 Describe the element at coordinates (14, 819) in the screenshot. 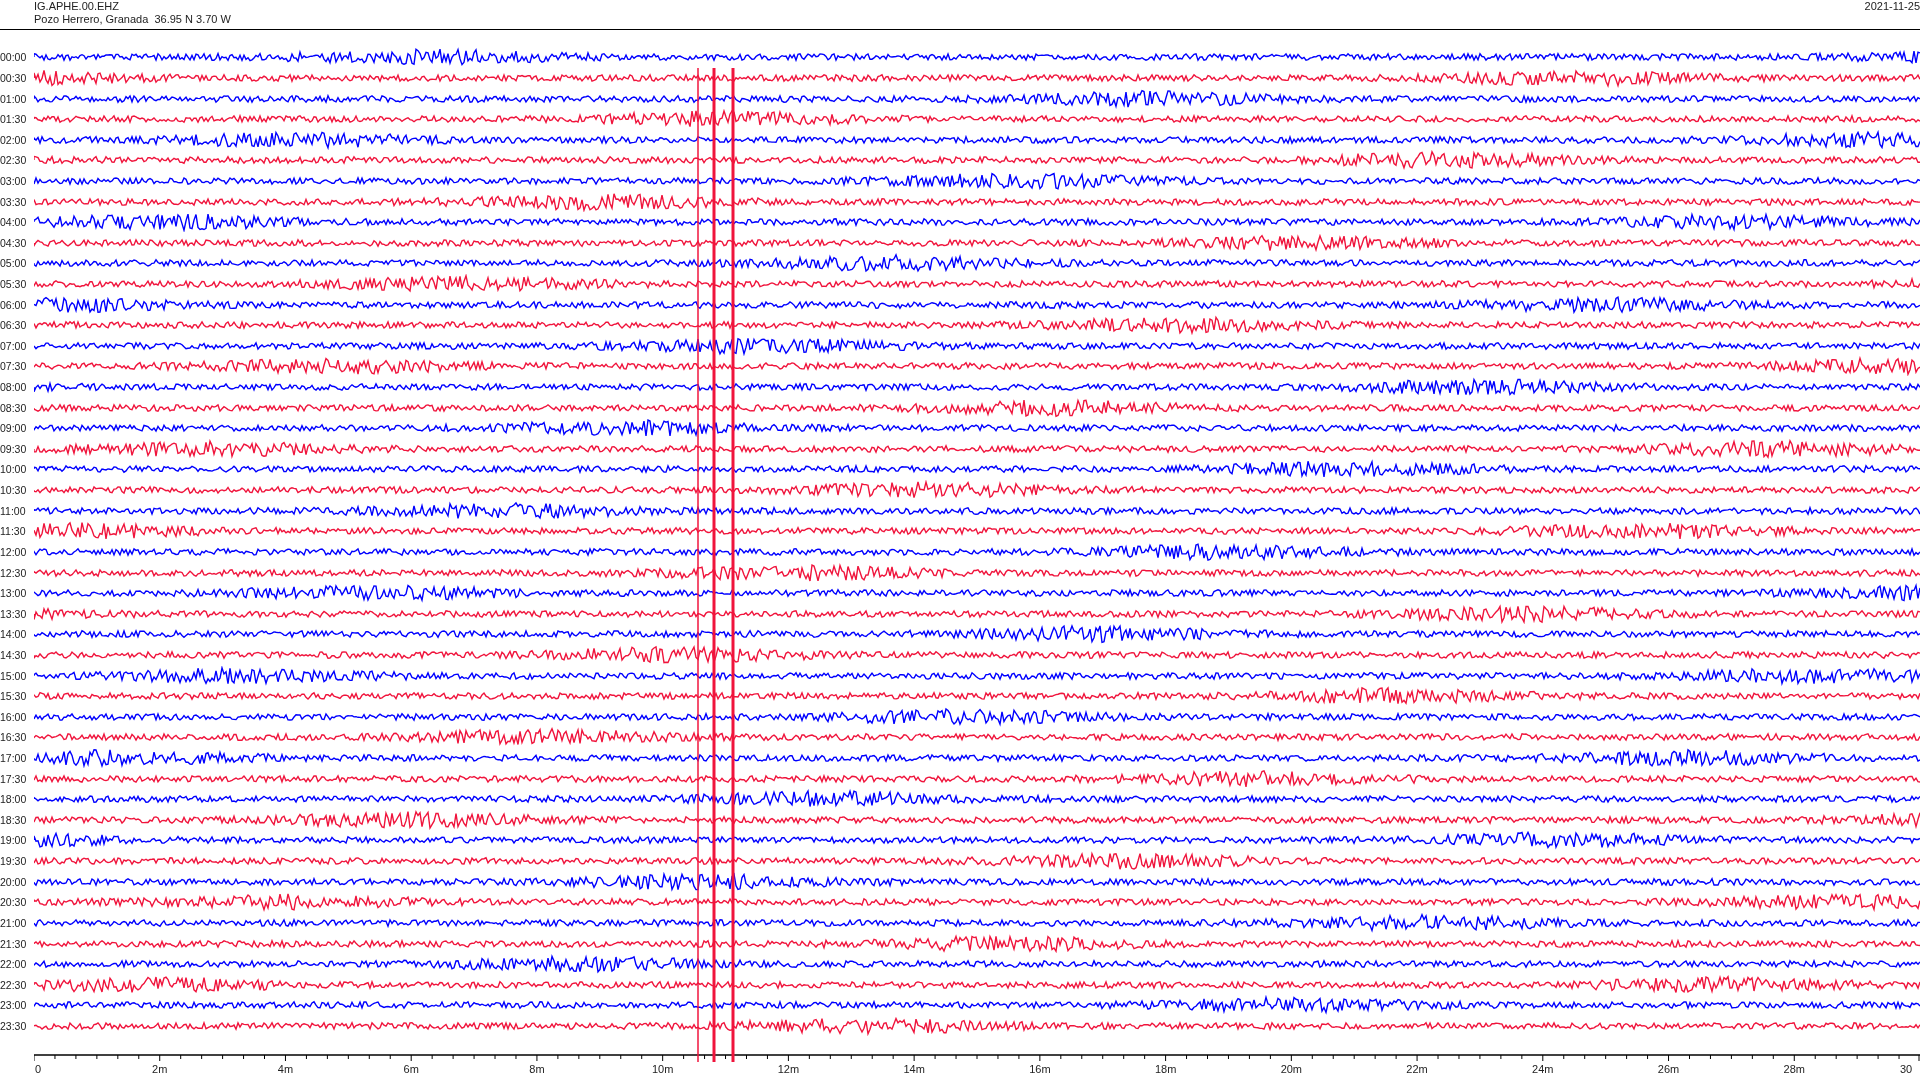

I see `time-label: 18:30` at that location.